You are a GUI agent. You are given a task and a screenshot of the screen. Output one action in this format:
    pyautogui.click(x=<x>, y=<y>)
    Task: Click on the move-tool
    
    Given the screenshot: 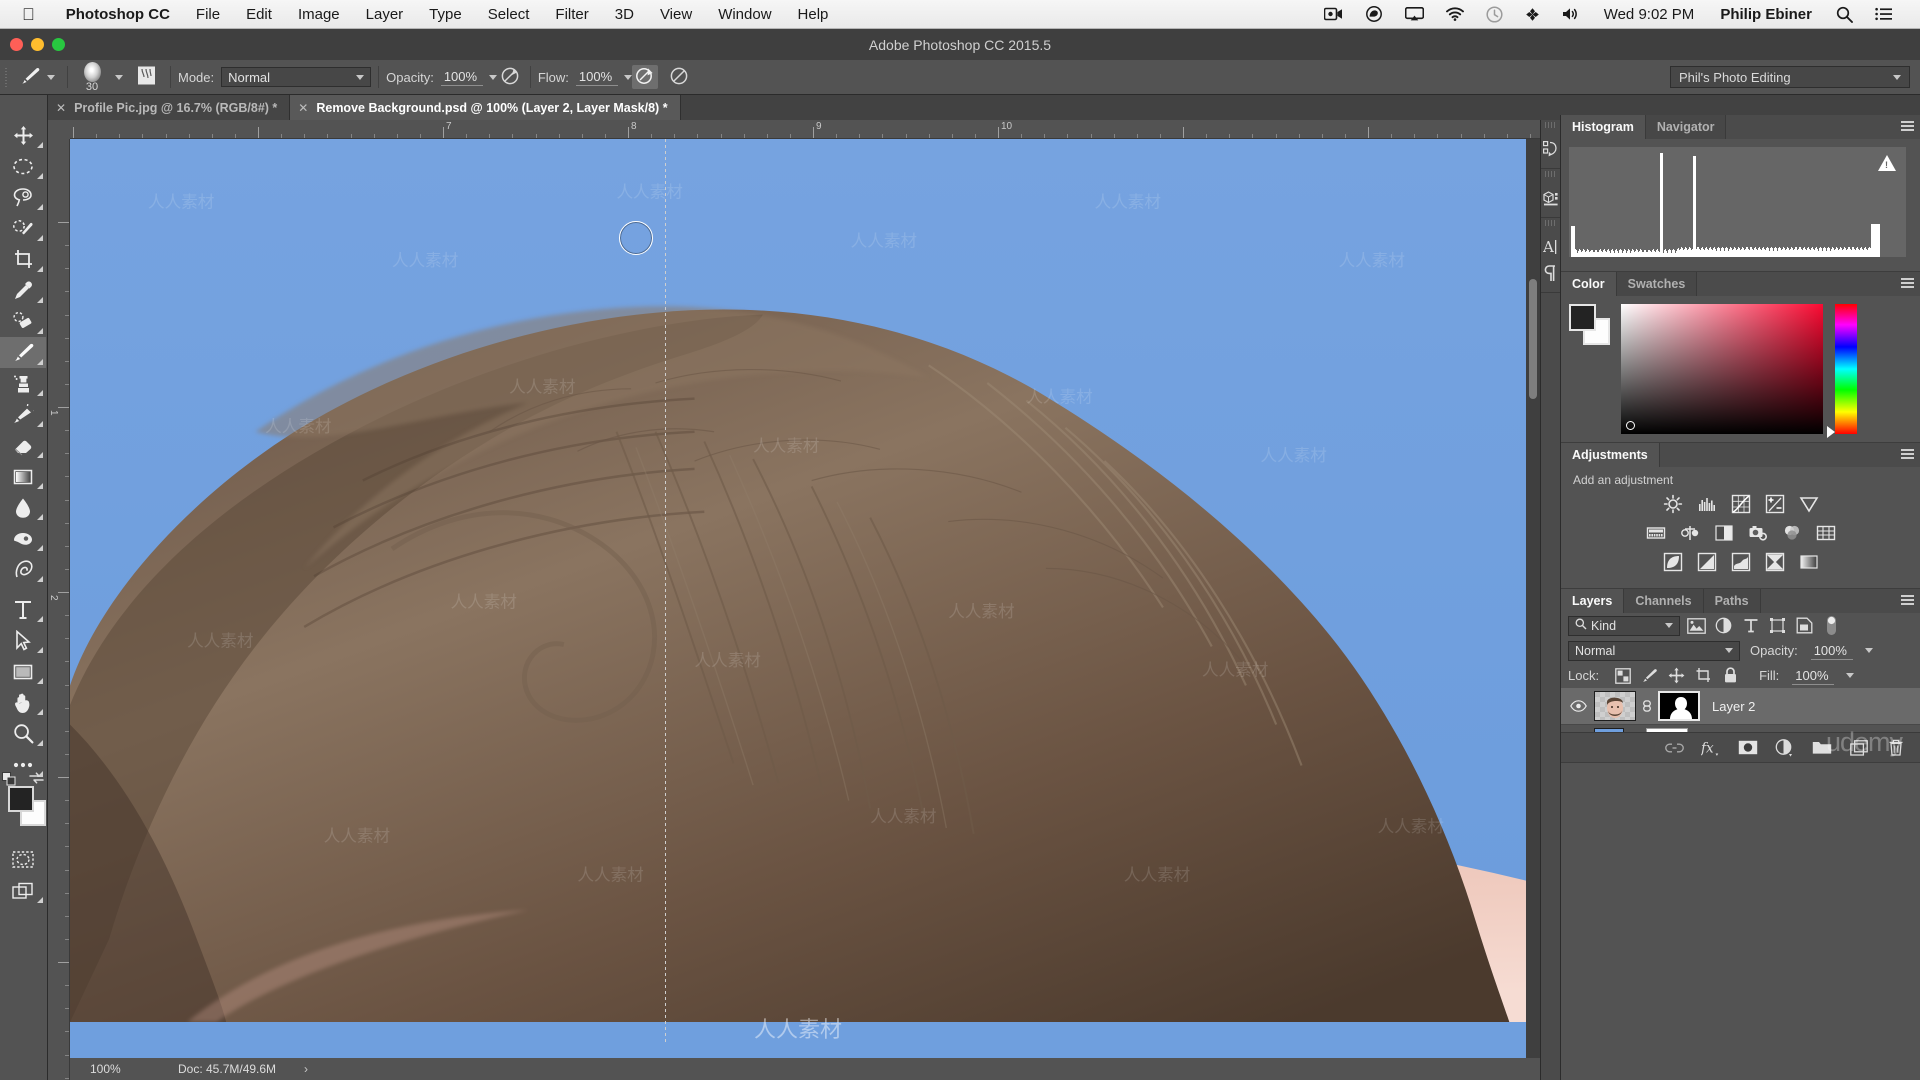 What is the action you would take?
    pyautogui.click(x=23, y=135)
    